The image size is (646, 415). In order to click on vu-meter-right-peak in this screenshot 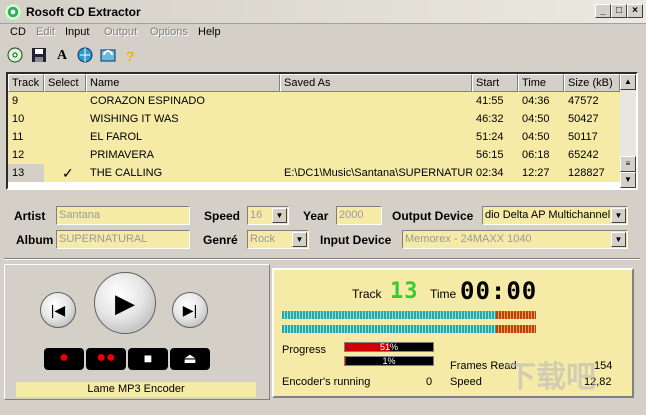, I will do `click(516, 329)`.